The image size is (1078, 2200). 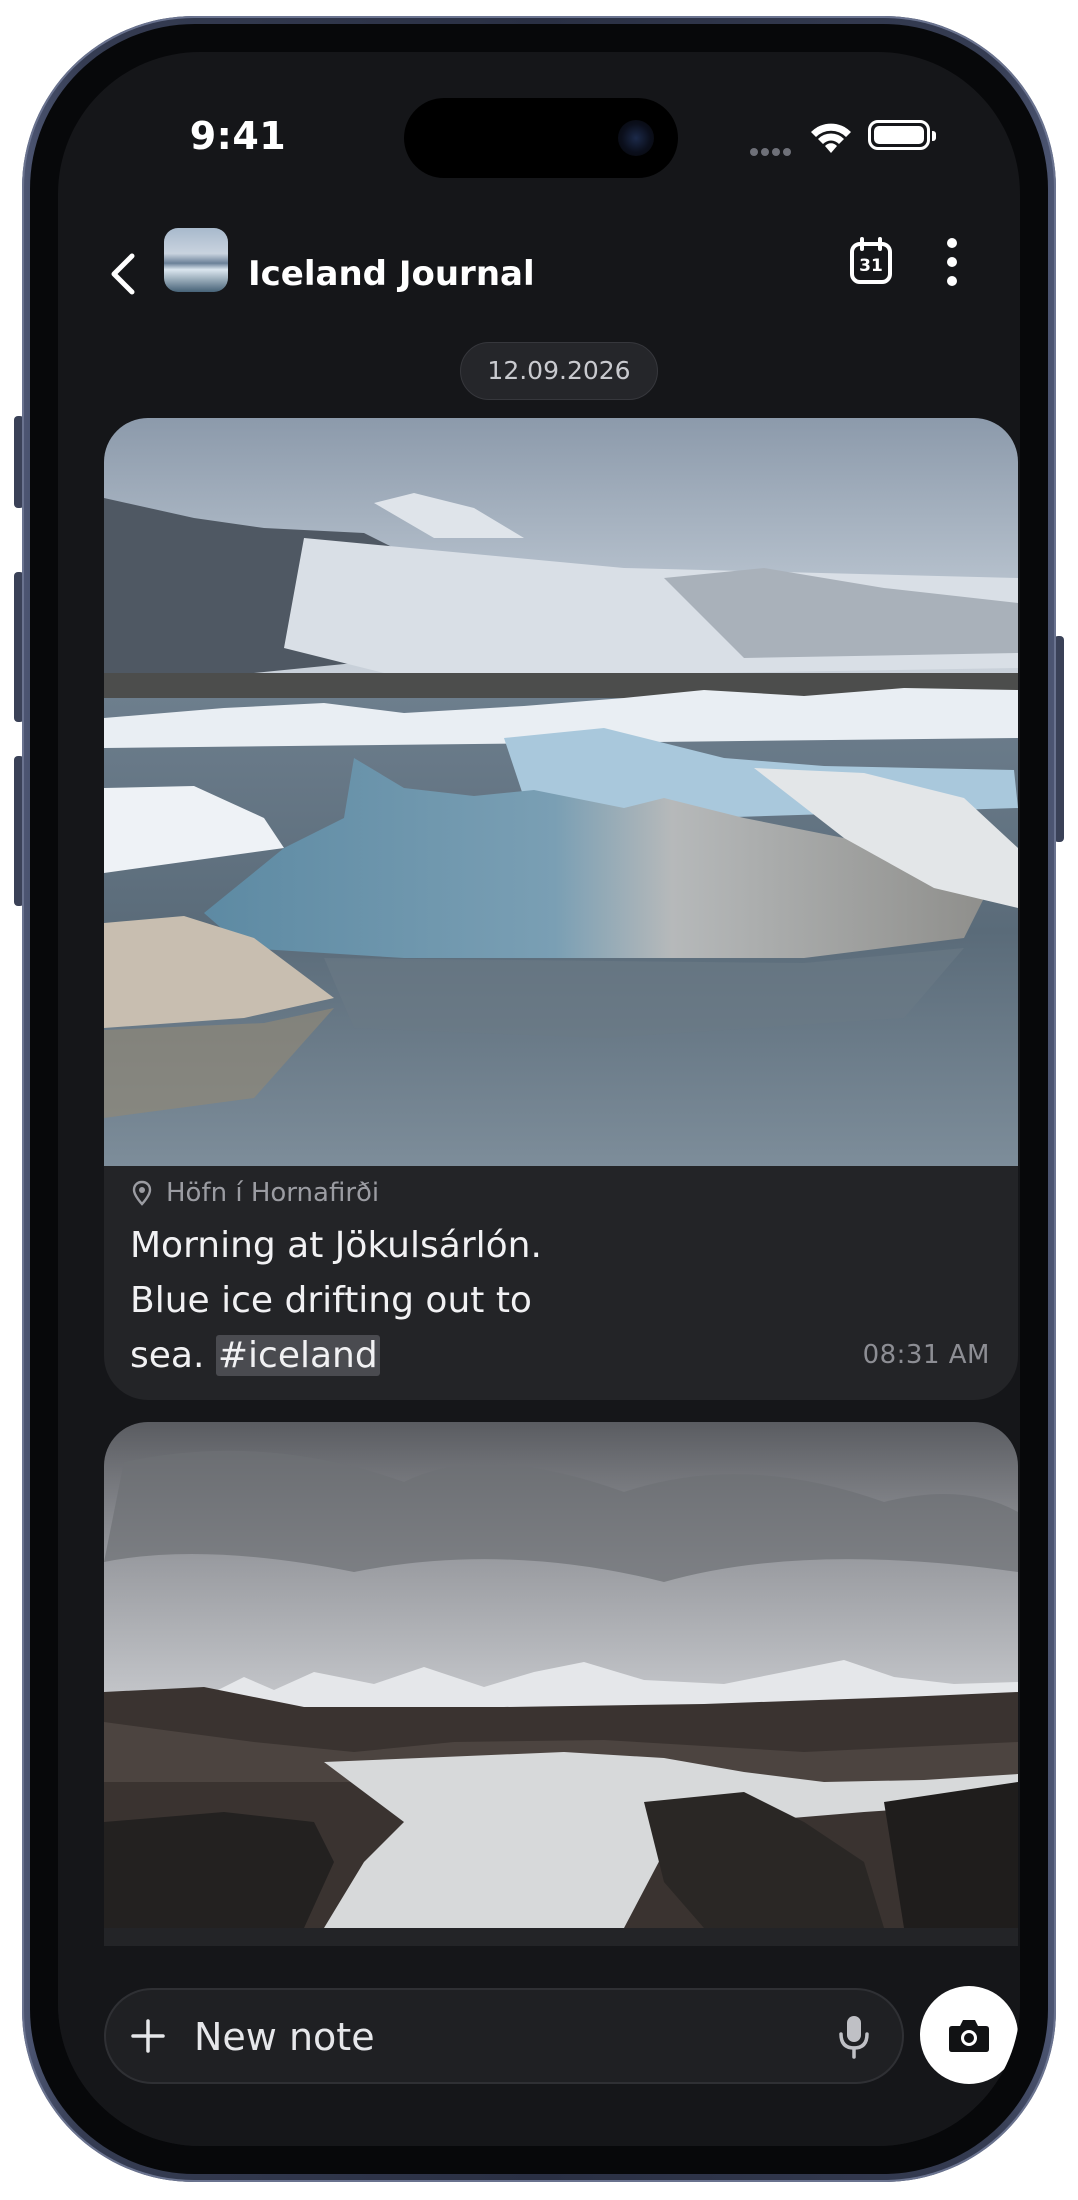 I want to click on camera-button, so click(x=969, y=2035).